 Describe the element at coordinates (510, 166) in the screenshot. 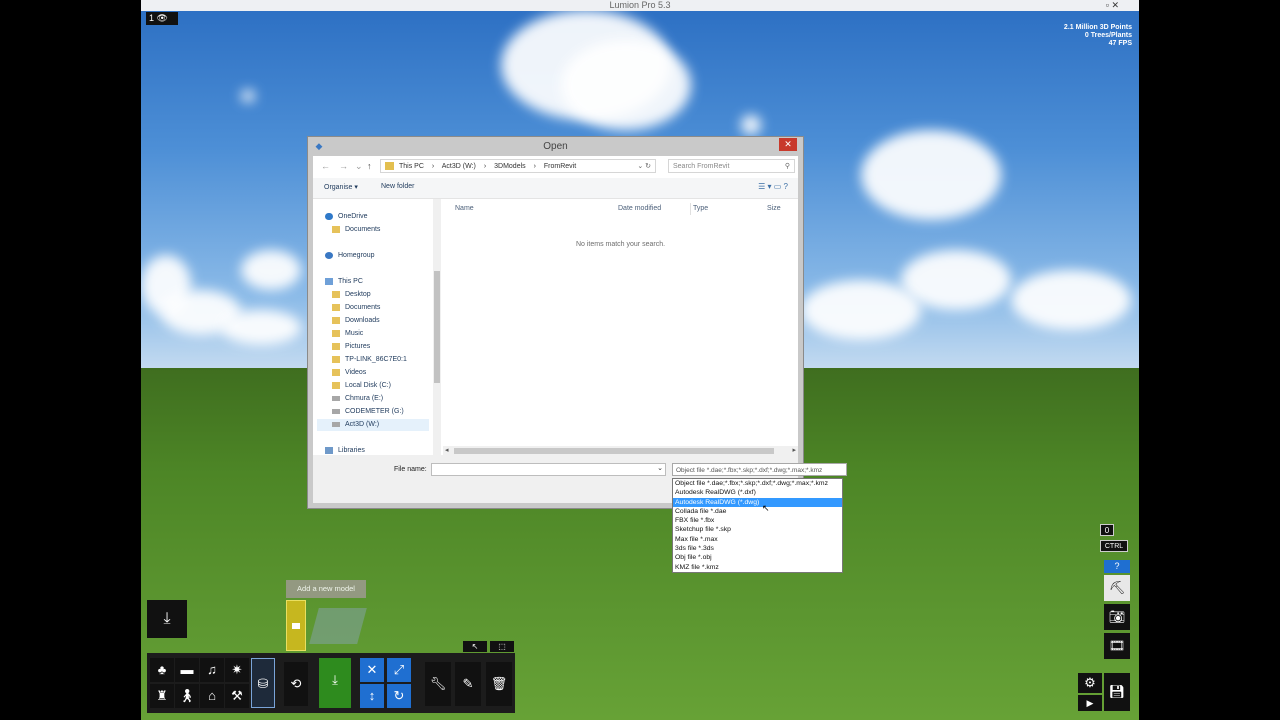

I see `breadcrumb-3dmodels: 3DModels` at that location.